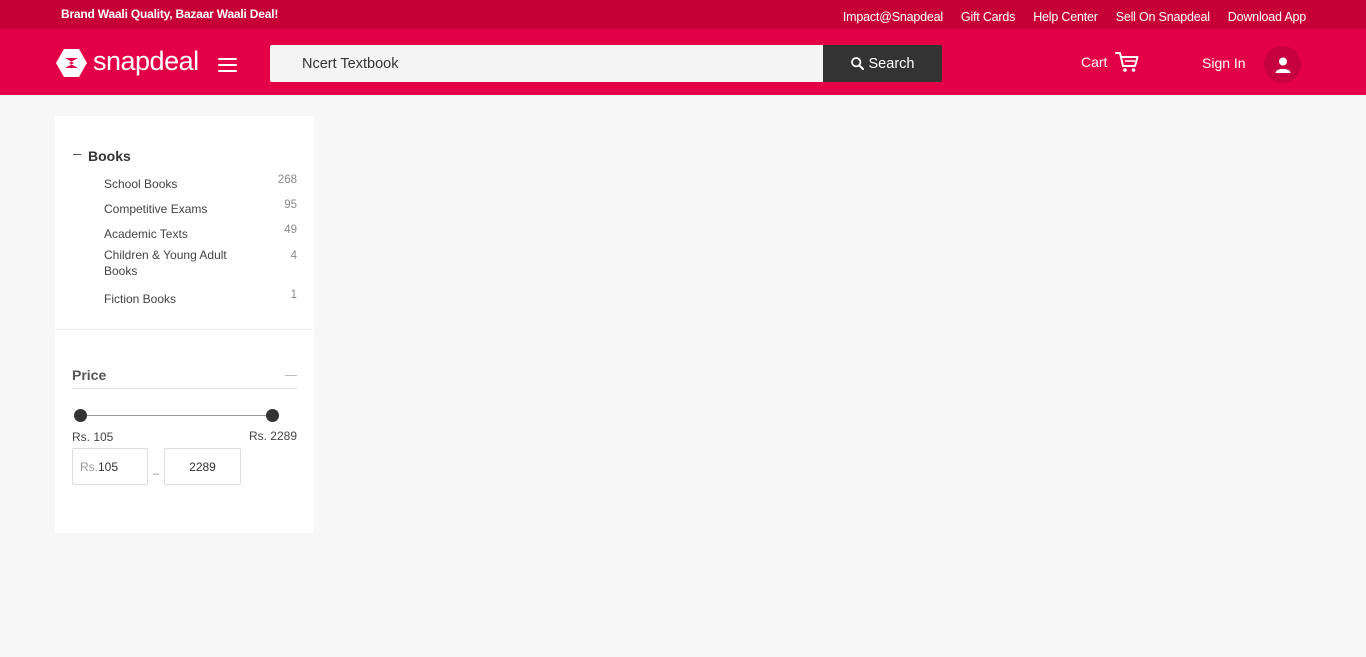  Describe the element at coordinates (200, 233) in the screenshot. I see `category-item-academic-texts: Academic Texts 49` at that location.